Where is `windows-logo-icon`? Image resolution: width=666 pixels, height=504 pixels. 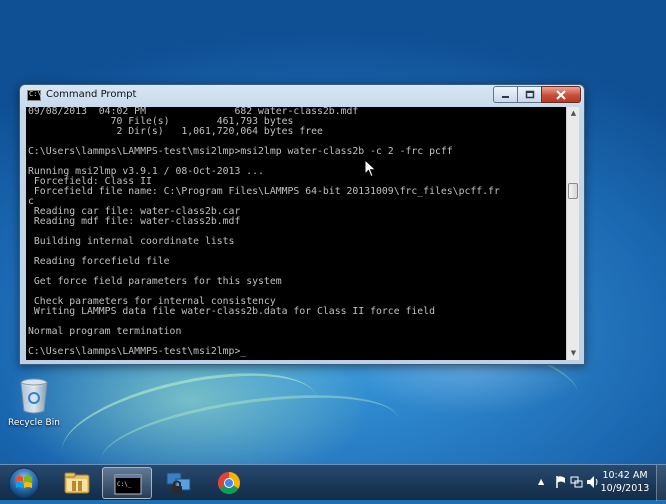
windows-logo-icon is located at coordinates (24, 483).